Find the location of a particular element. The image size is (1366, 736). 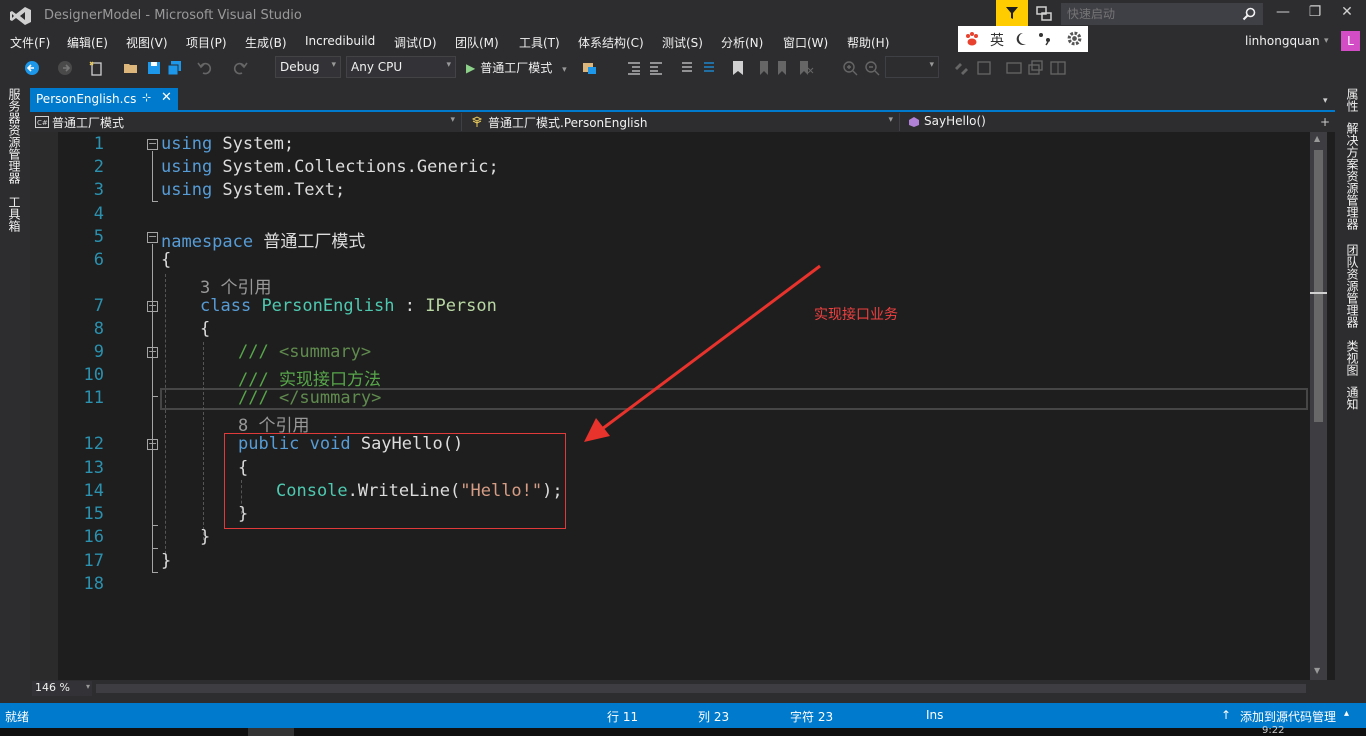

project-dropdown: C# 普通工厂模式 ▾ is located at coordinates (246, 122).